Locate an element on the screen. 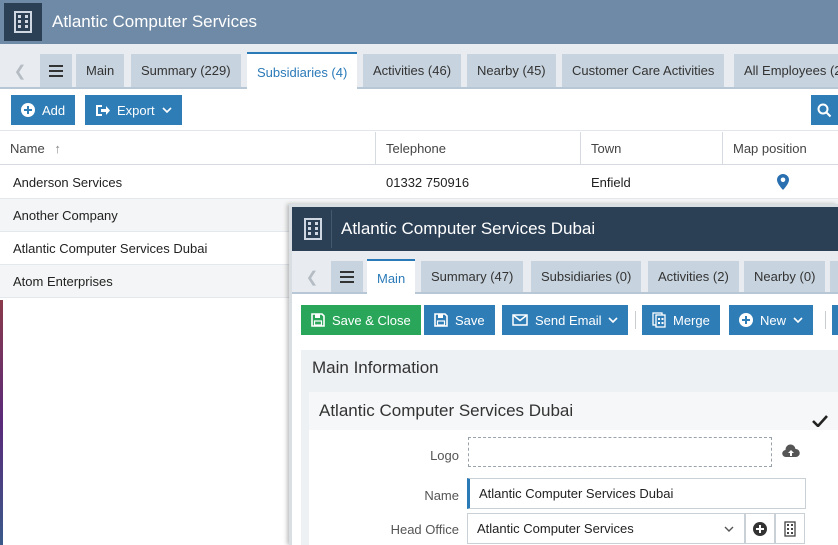 The width and height of the screenshot is (838, 545). subsidiary-title: Atlantic Computer Services Dubai is located at coordinates (468, 228).